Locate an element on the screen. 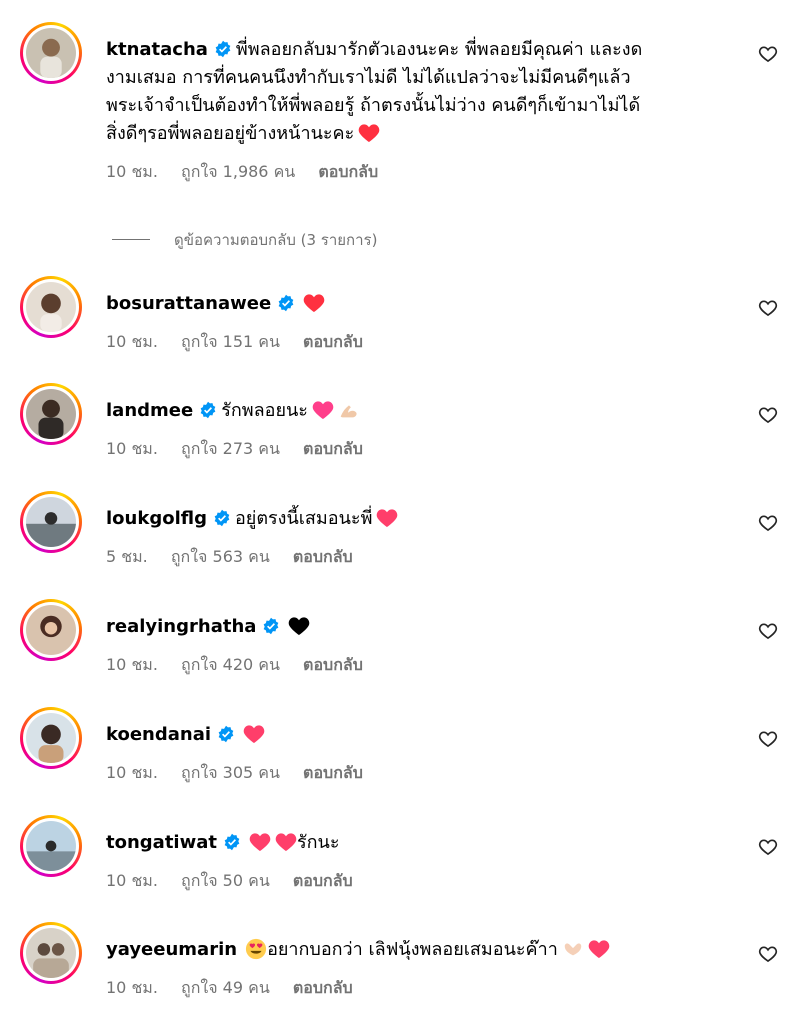 The height and width of the screenshot is (1023, 800). comment-item: koendanai 10 ชม. ถูกใจ 305 คน ตอบกลับ is located at coordinates (400, 747).